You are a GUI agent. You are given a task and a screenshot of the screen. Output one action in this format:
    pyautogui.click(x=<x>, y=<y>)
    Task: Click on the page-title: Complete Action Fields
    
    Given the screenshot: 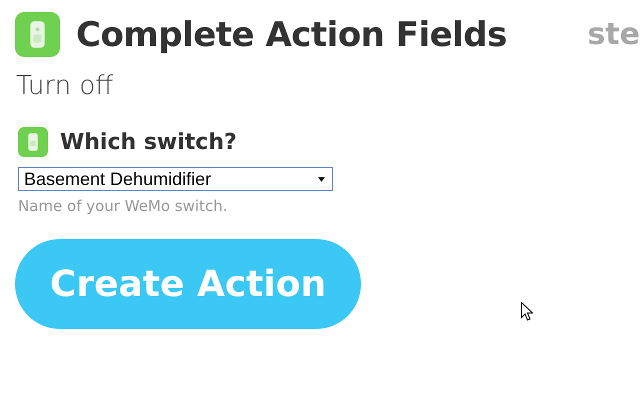 What is the action you would take?
    pyautogui.click(x=291, y=34)
    